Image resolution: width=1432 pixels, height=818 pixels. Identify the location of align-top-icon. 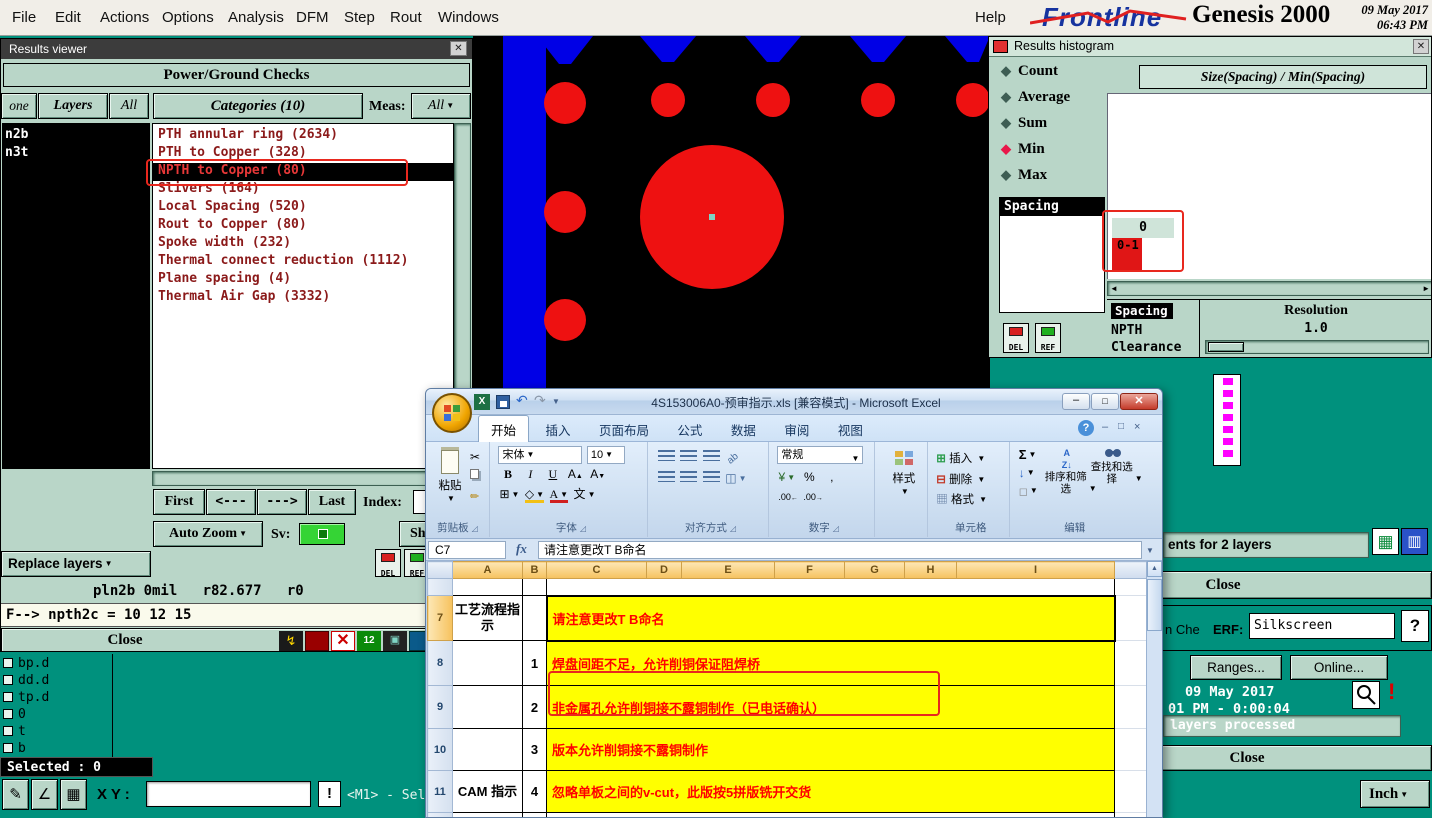
(666, 455).